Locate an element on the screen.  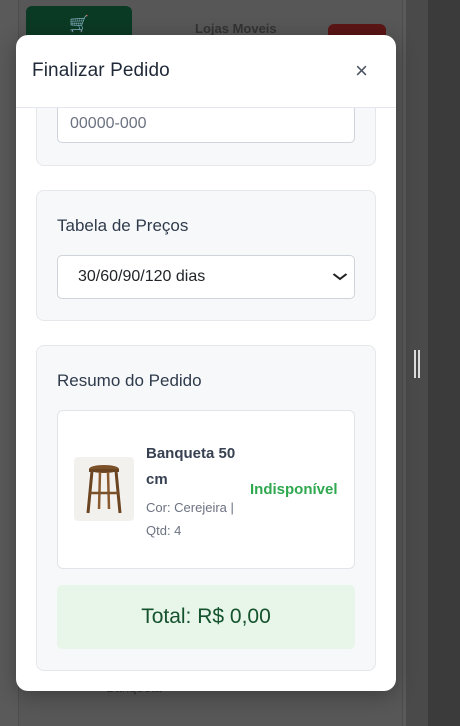
order-total-text: Total: R$ 0,00 is located at coordinates (206, 616).